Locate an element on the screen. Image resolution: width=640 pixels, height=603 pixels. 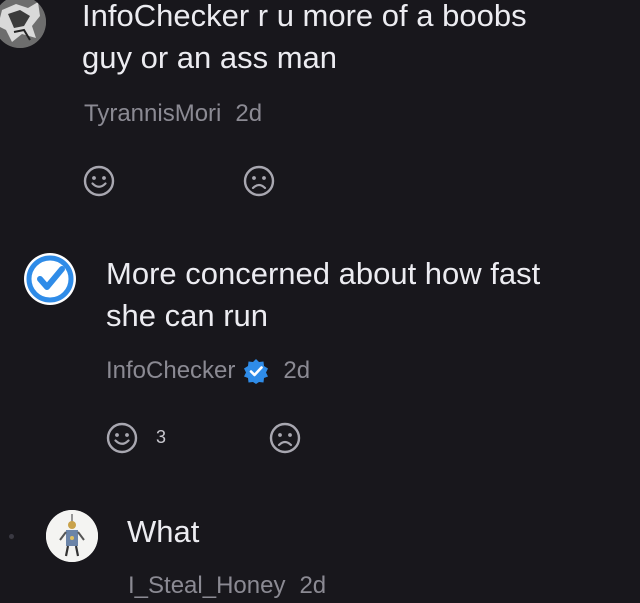
comment-2-meta: InfoChecker 2d is located at coordinates (208, 371).